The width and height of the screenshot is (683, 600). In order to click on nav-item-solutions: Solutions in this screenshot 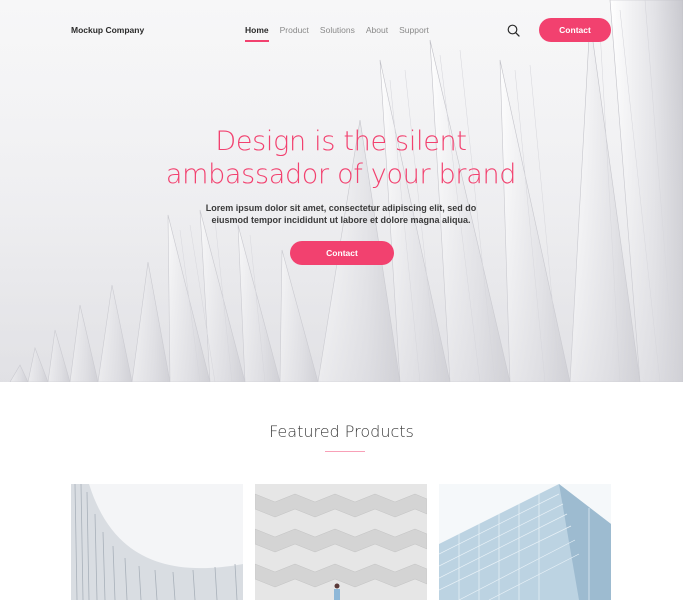, I will do `click(337, 30)`.